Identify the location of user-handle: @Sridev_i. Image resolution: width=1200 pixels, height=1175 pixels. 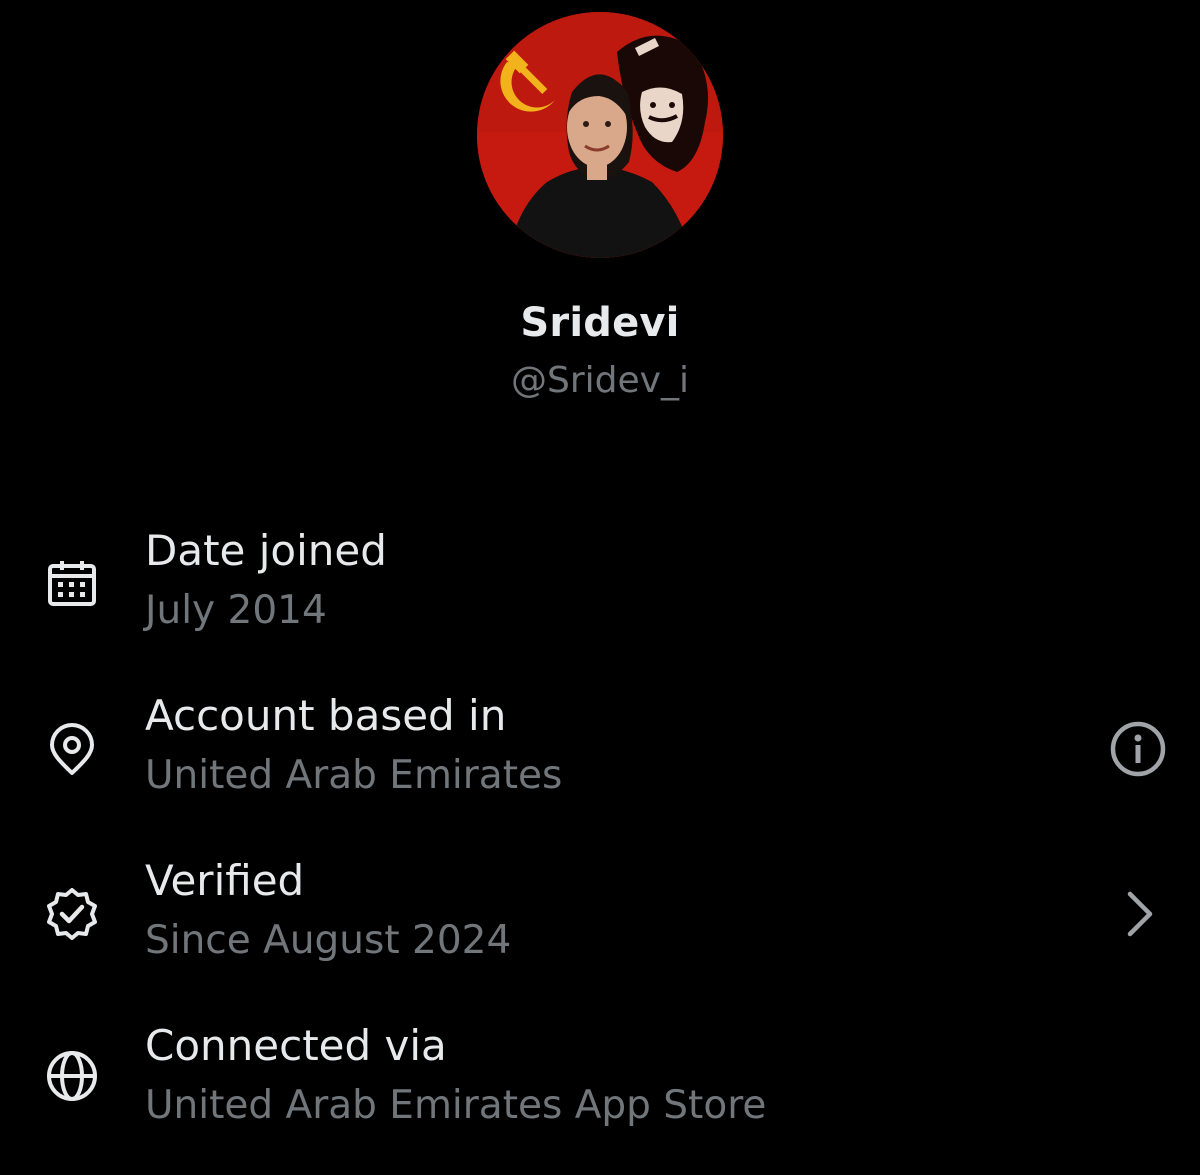
(600, 380).